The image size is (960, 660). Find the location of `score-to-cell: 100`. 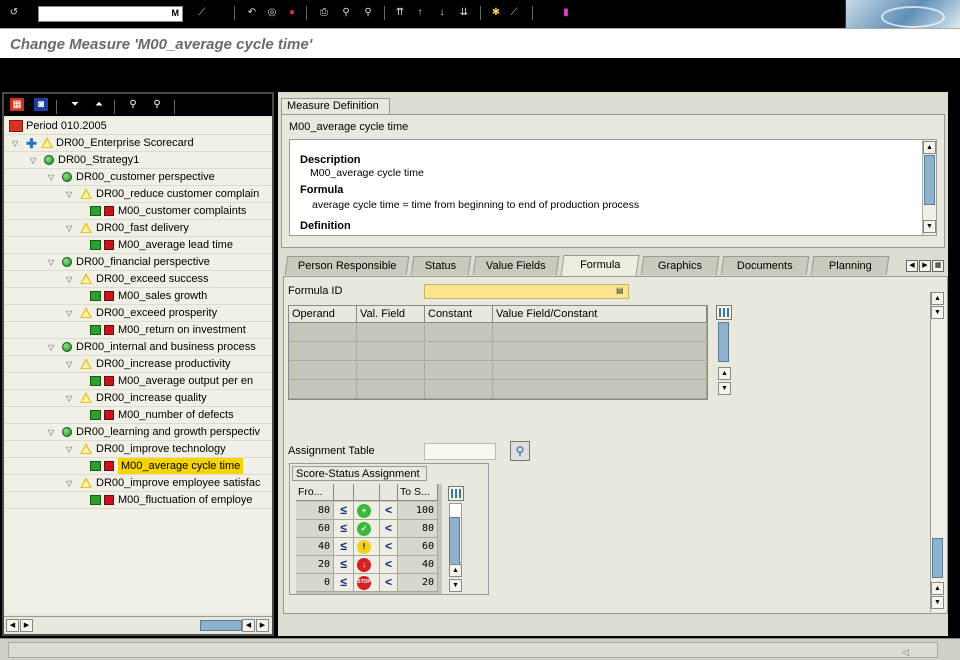

score-to-cell: 100 is located at coordinates (418, 511).